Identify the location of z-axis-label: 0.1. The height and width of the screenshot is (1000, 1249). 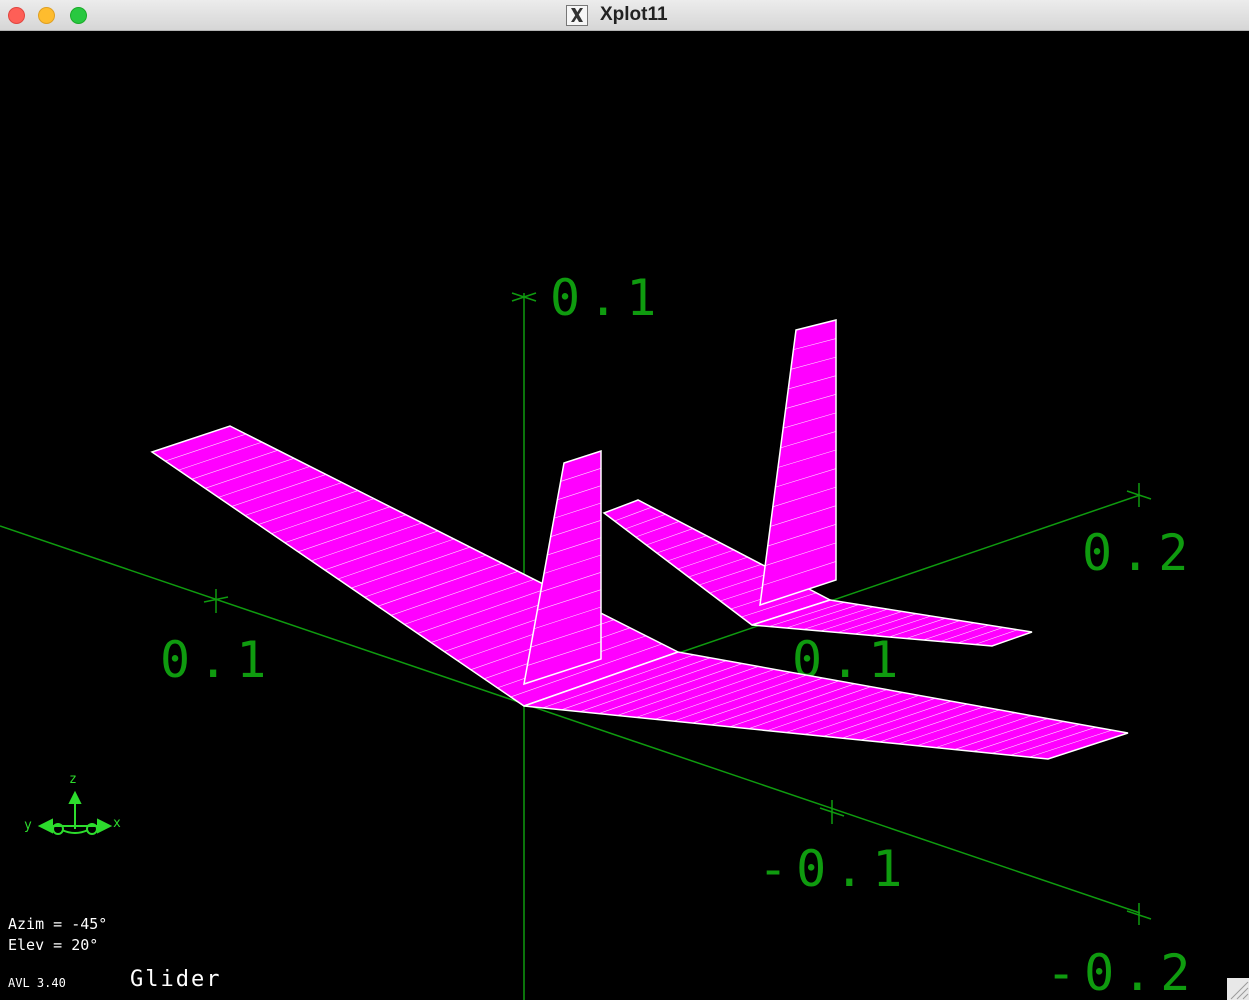
(607, 298).